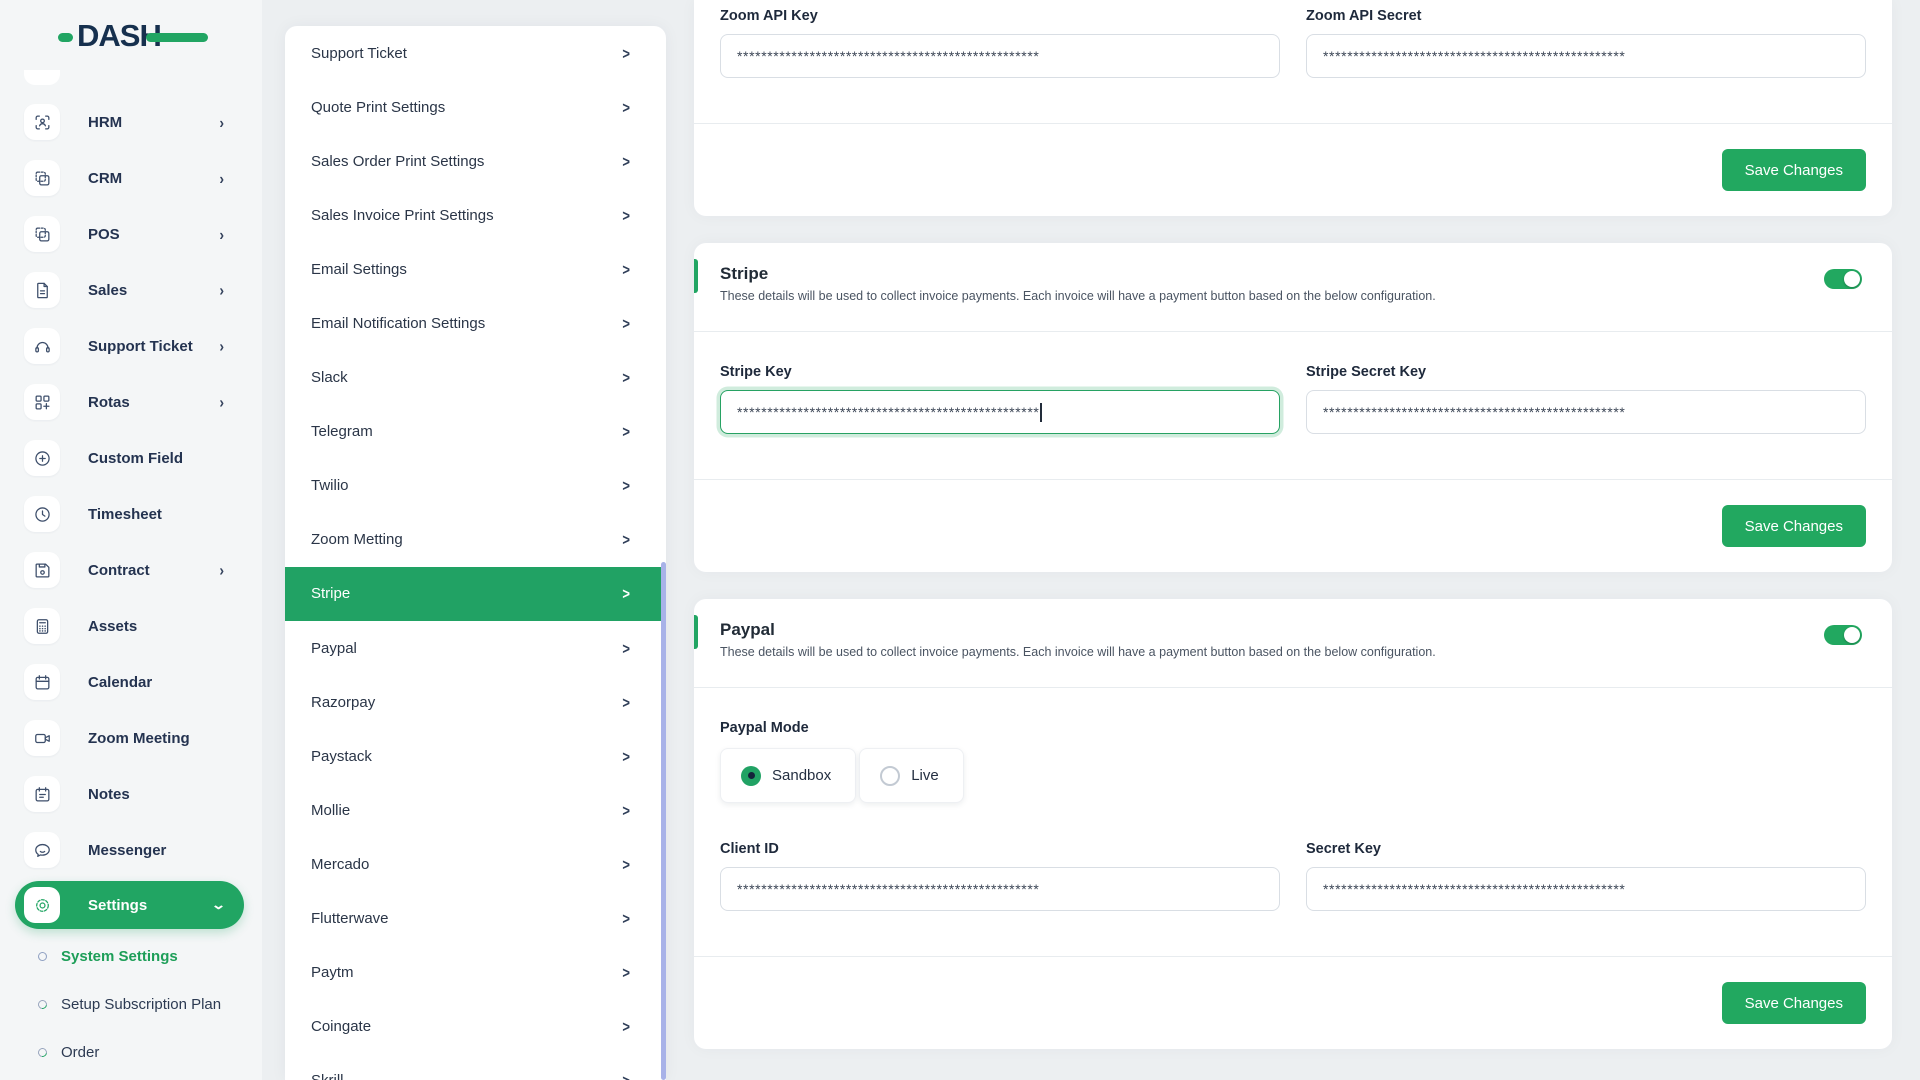  I want to click on sidebar-item-support-ticket: Support Ticket ›, so click(131, 346).